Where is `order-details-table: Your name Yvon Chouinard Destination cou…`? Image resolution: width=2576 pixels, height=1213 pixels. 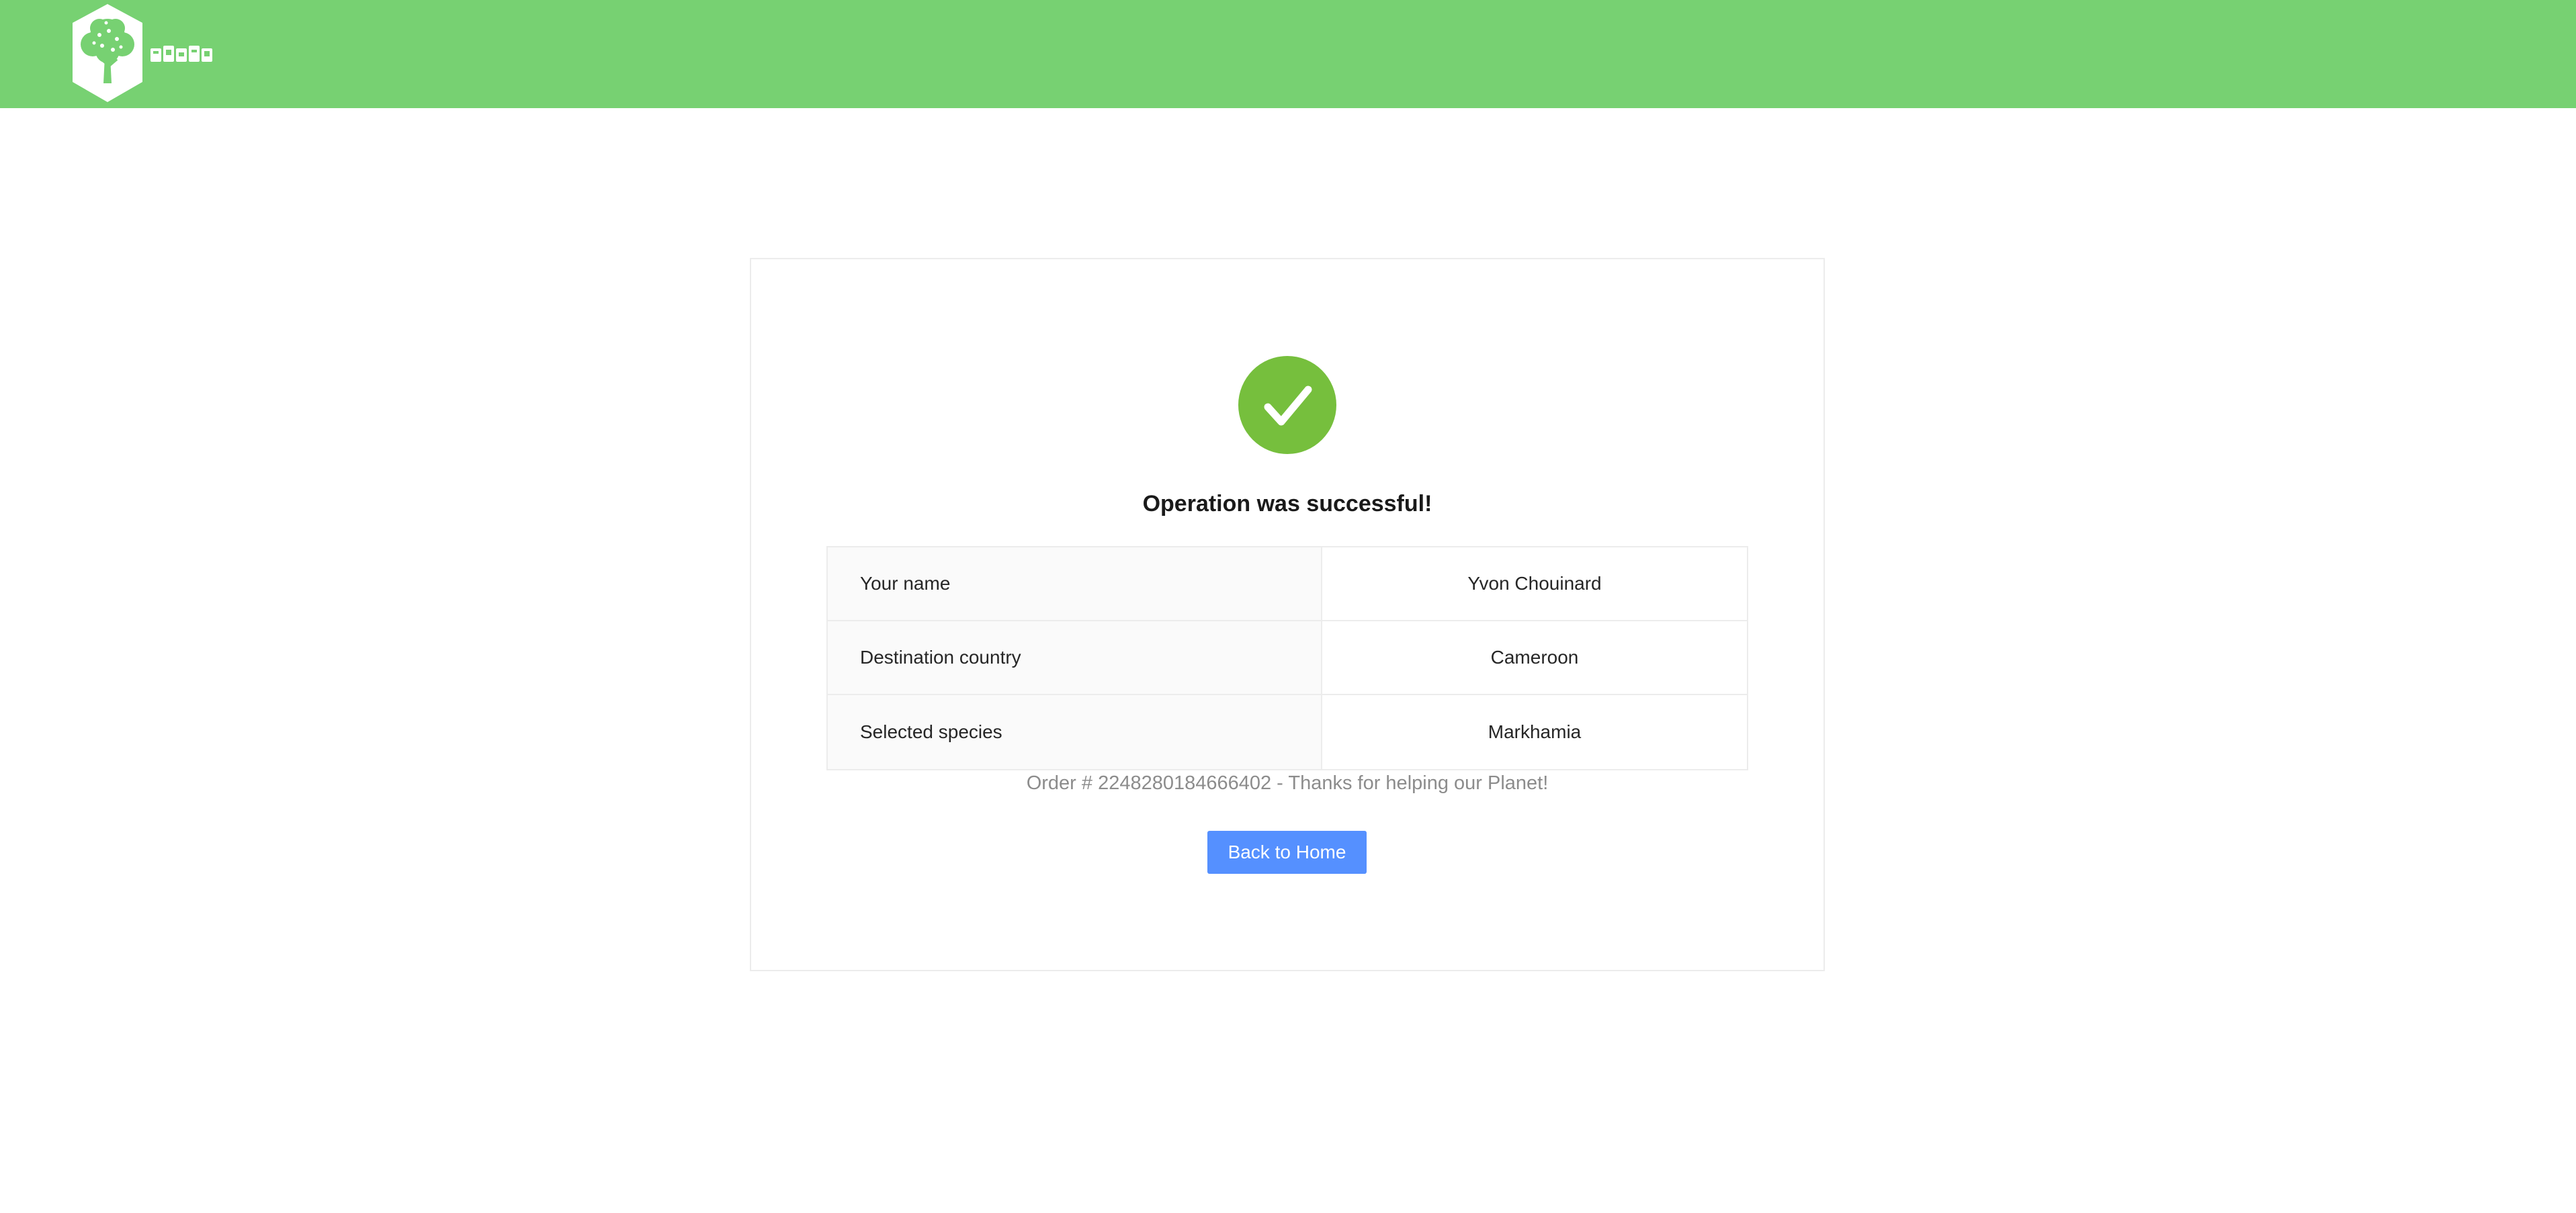
order-details-table: Your name Yvon Chouinard Destination cou… is located at coordinates (1287, 658).